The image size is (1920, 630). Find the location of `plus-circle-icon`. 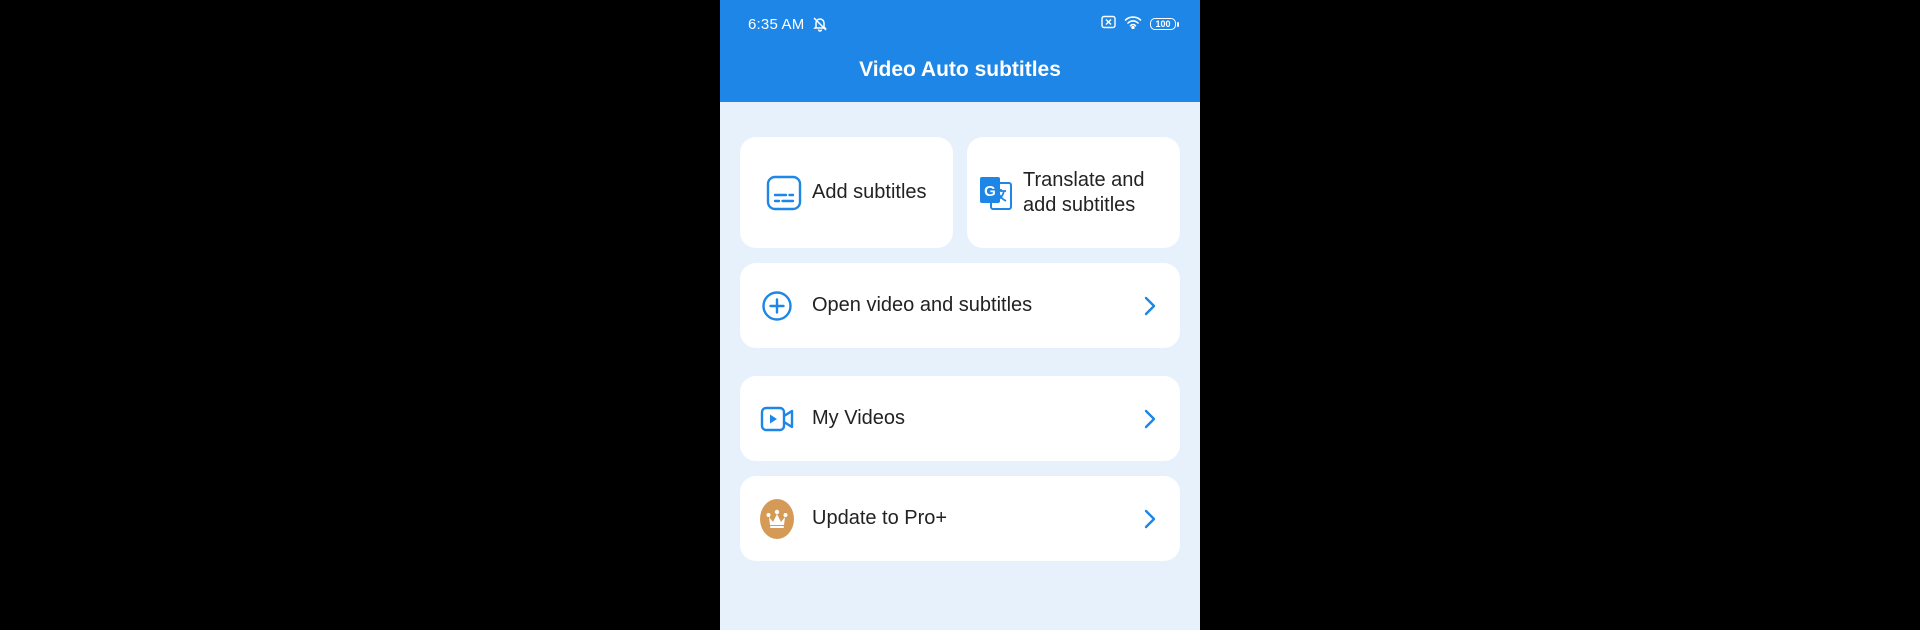

plus-circle-icon is located at coordinates (777, 306).